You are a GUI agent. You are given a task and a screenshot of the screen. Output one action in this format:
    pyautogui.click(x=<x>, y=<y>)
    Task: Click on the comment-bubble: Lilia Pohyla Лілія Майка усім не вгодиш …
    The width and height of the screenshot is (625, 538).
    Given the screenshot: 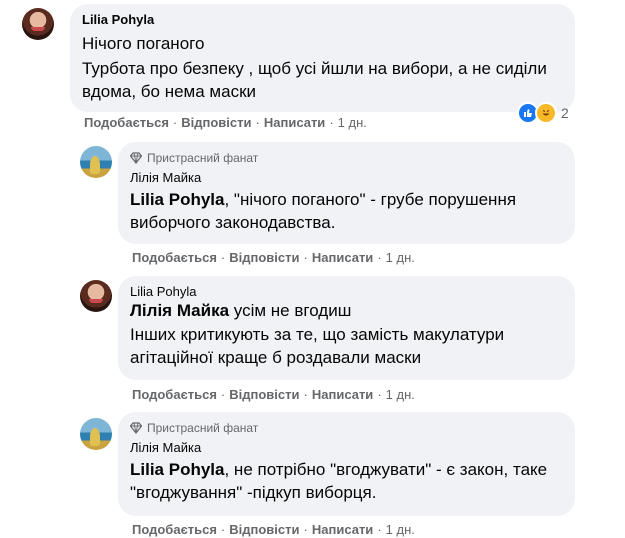 What is the action you would take?
    pyautogui.click(x=346, y=328)
    